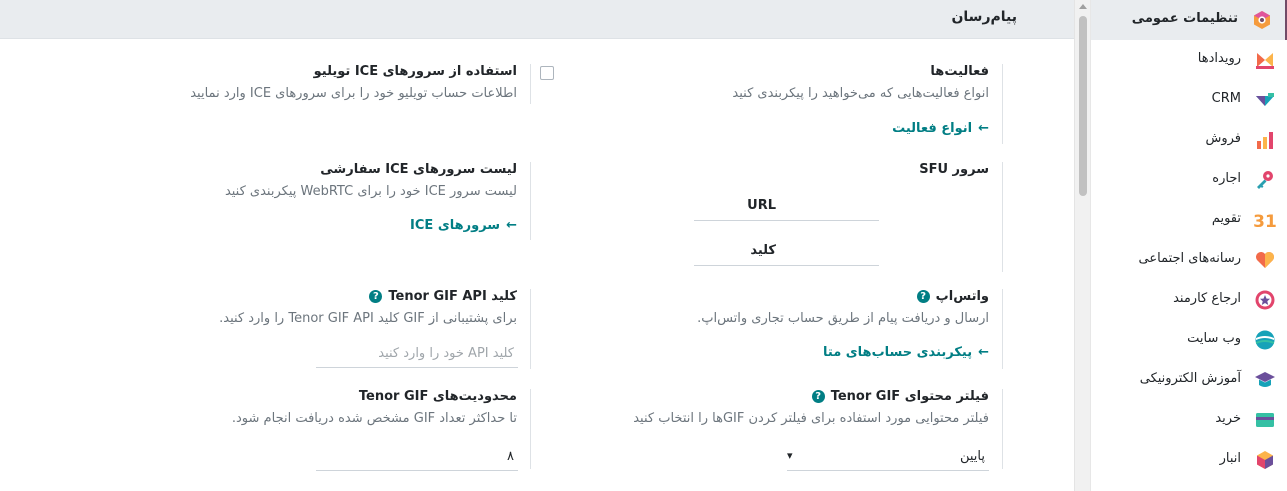 The width and height of the screenshot is (1287, 491). I want to click on twilio-ice-checkbox, so click(547, 73).